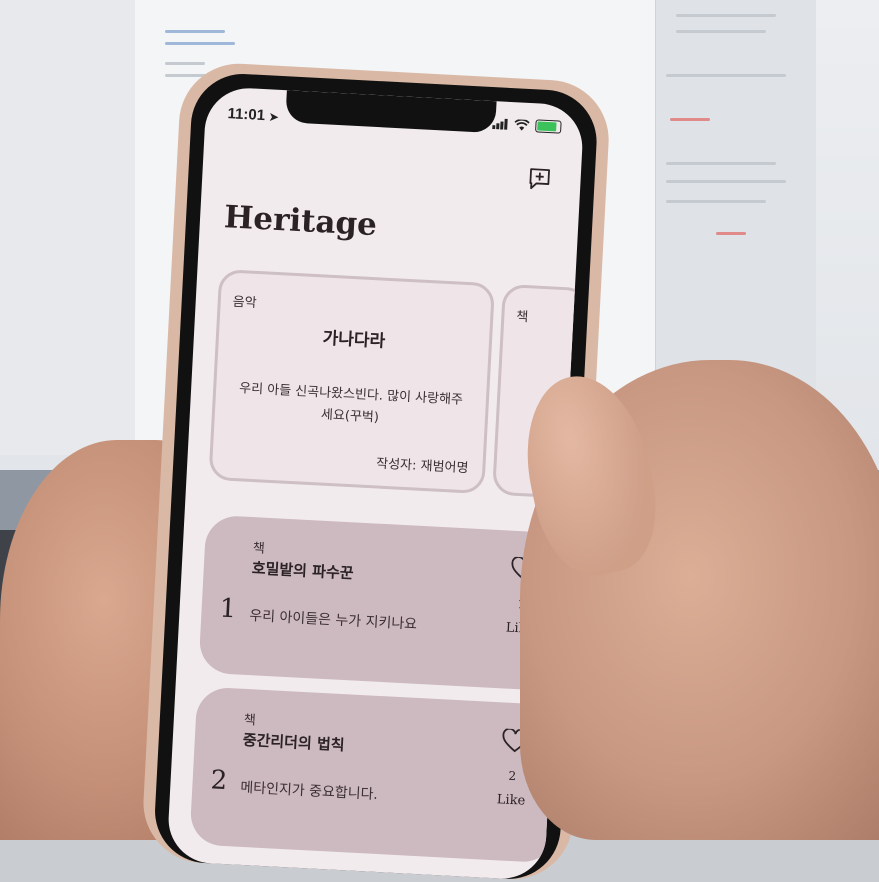  What do you see at coordinates (309, 791) in the screenshot?
I see `ranking-description: 메타인지가 중요합니다.` at bounding box center [309, 791].